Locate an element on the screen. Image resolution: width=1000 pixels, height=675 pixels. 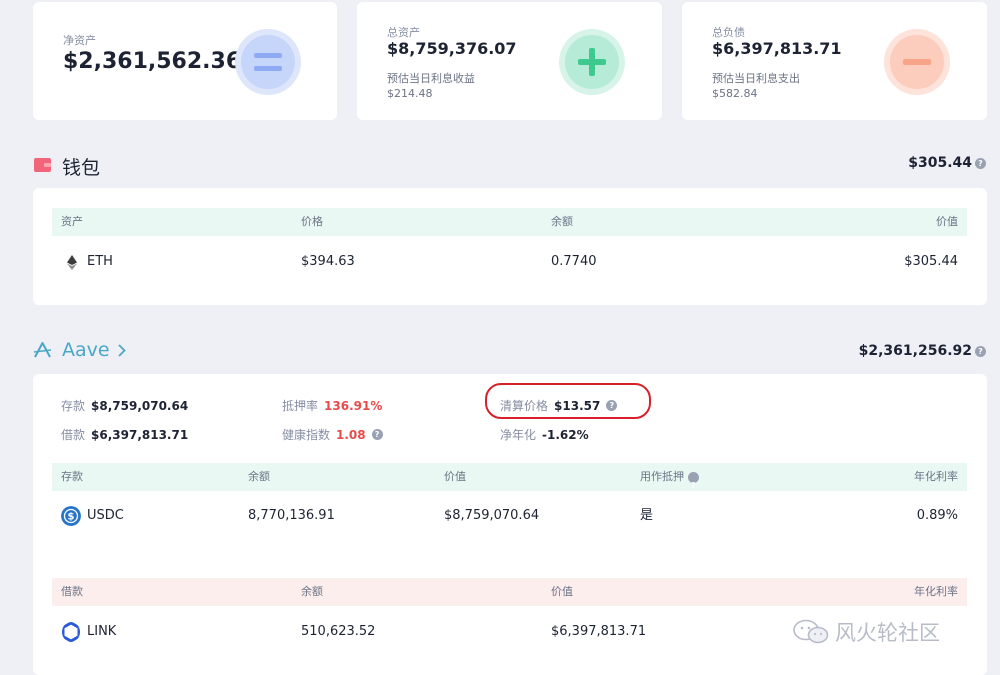
net-worth-label: 净资产 is located at coordinates (79, 40).